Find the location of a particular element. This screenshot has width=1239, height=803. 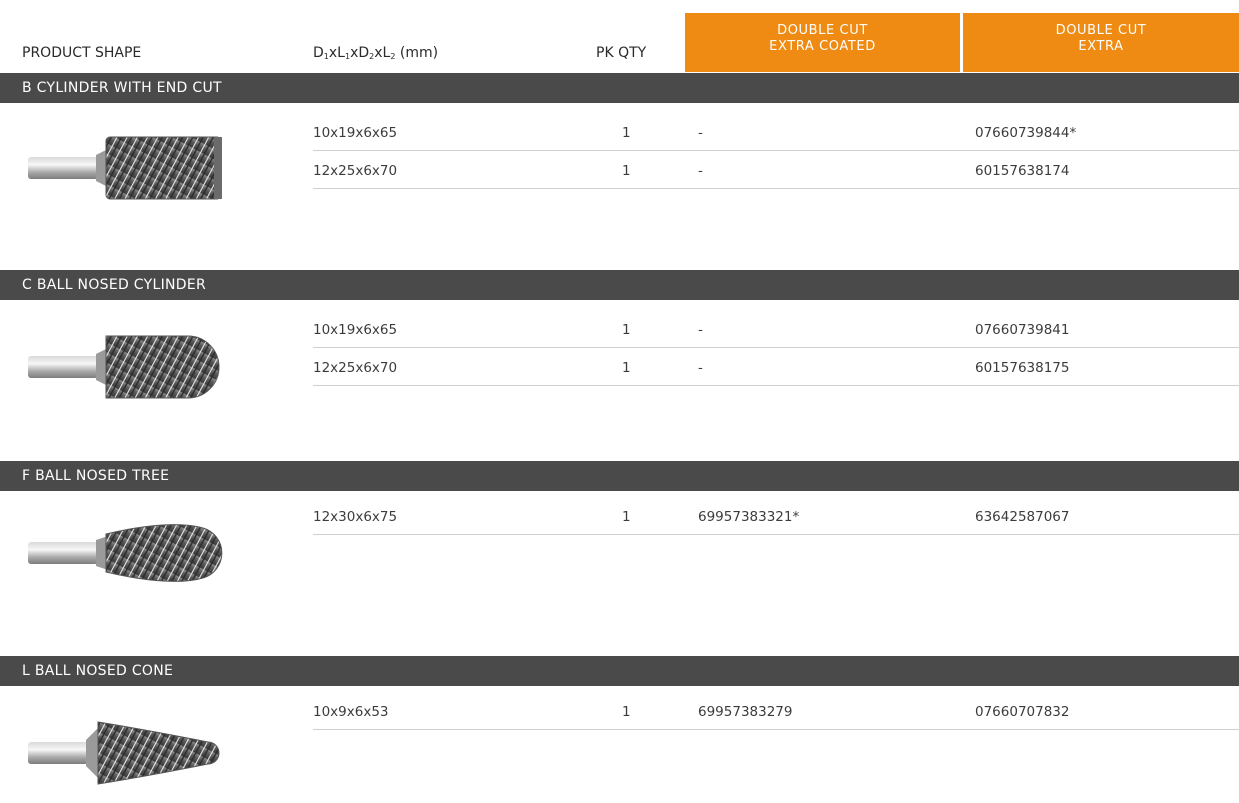

double-cut-extra-header: DOUBLE CUT EXTRA is located at coordinates (1101, 42).